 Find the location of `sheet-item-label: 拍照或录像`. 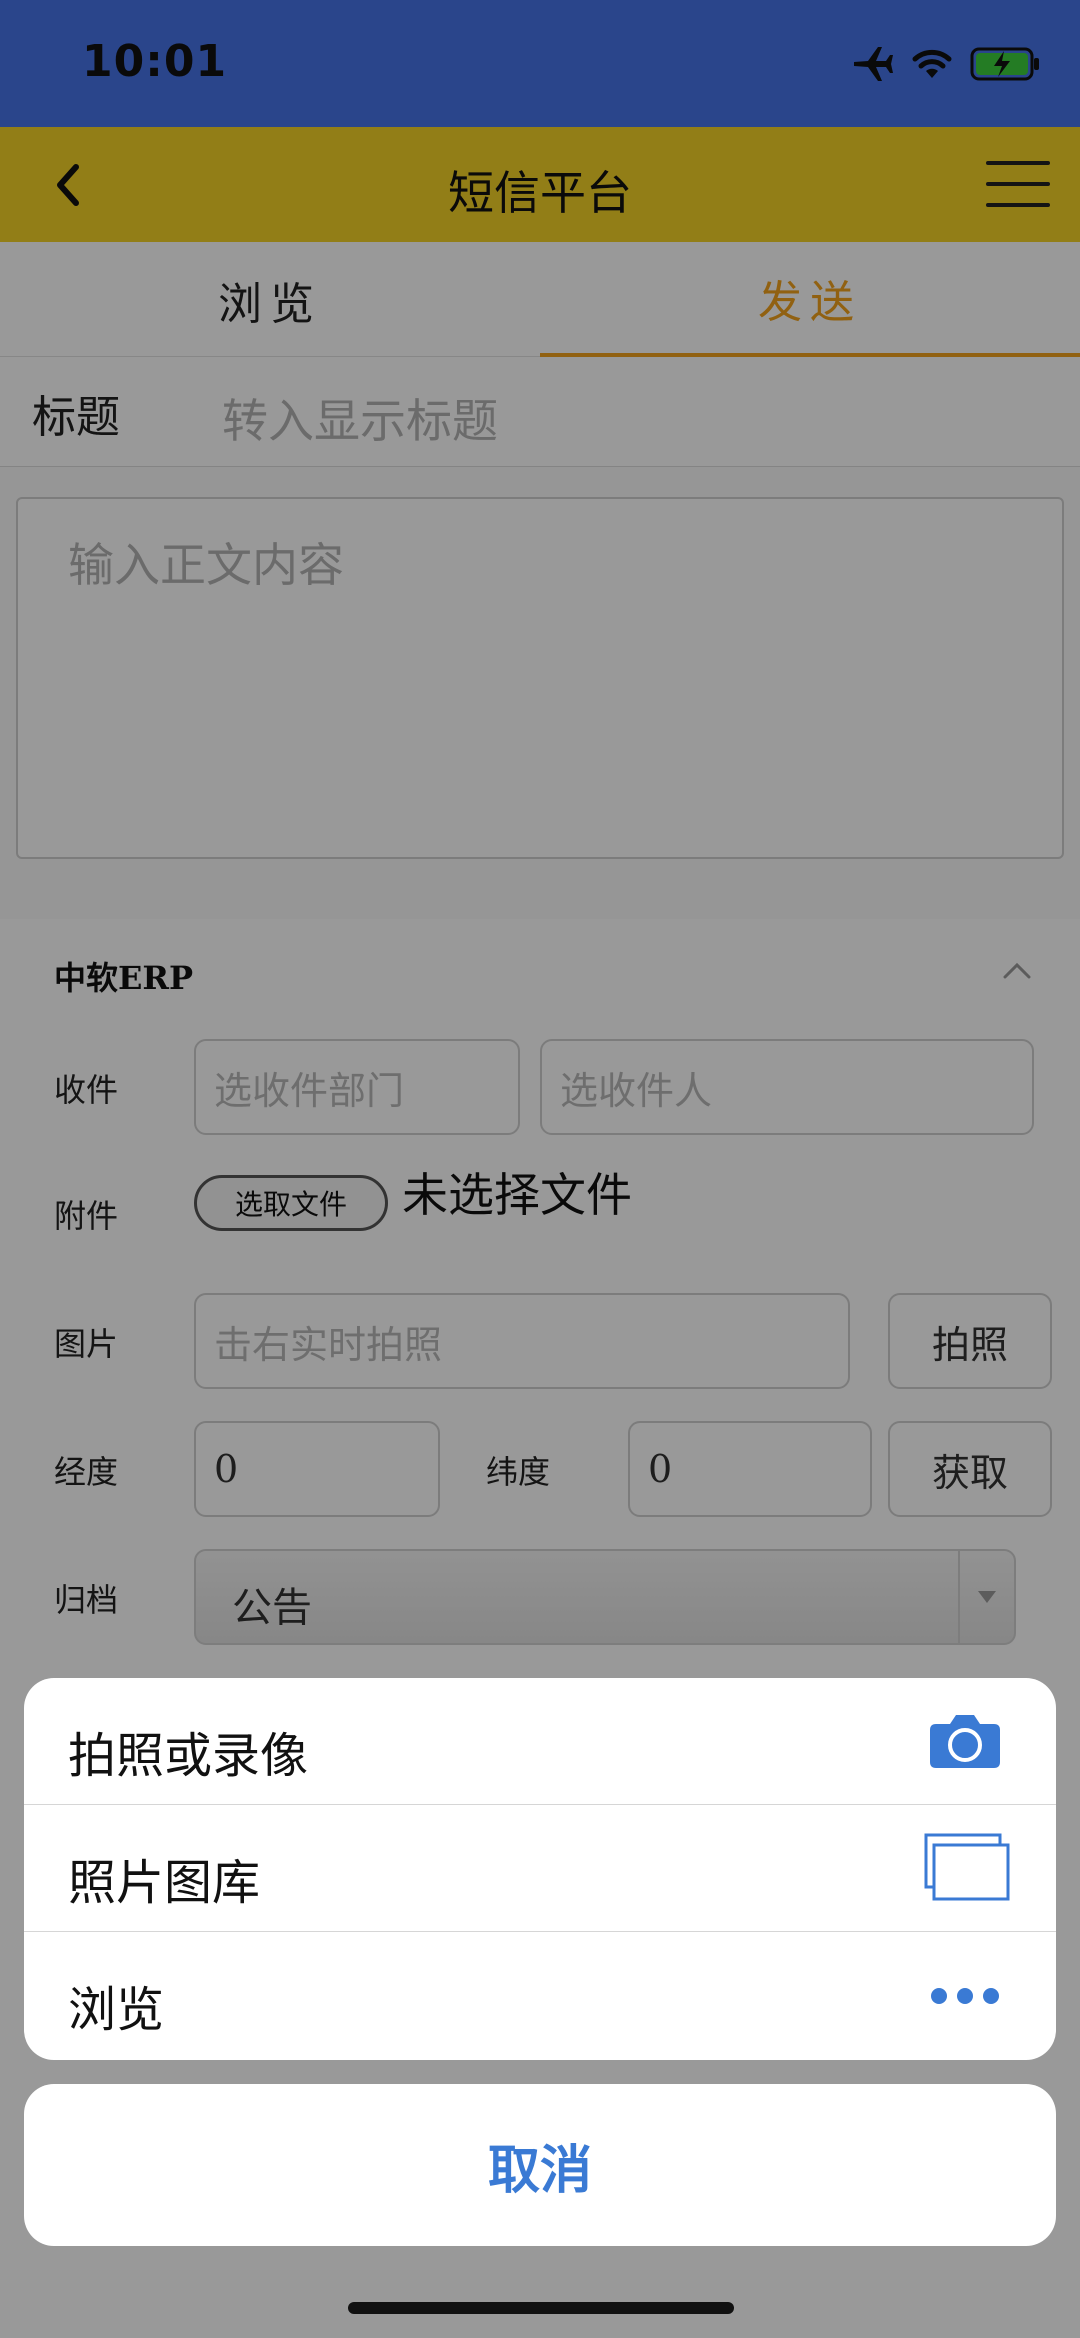

sheet-item-label: 拍照或录像 is located at coordinates (188, 1756).